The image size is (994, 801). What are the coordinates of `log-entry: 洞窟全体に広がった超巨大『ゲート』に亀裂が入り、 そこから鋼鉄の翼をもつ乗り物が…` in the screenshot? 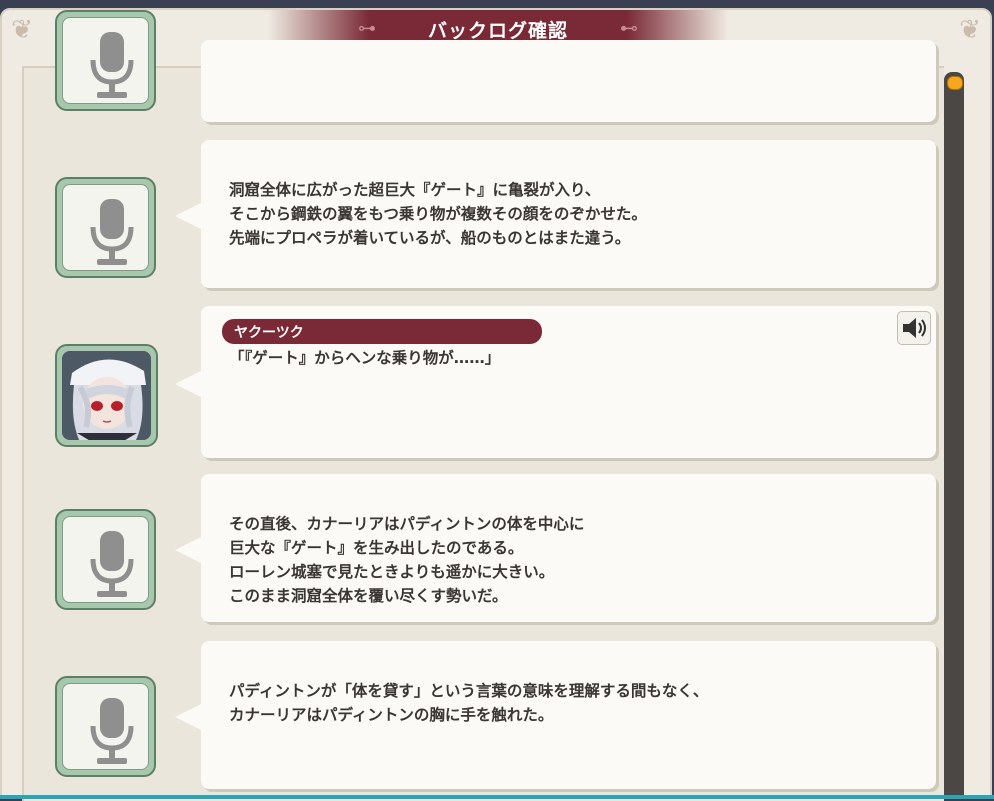 It's located at (555, 214).